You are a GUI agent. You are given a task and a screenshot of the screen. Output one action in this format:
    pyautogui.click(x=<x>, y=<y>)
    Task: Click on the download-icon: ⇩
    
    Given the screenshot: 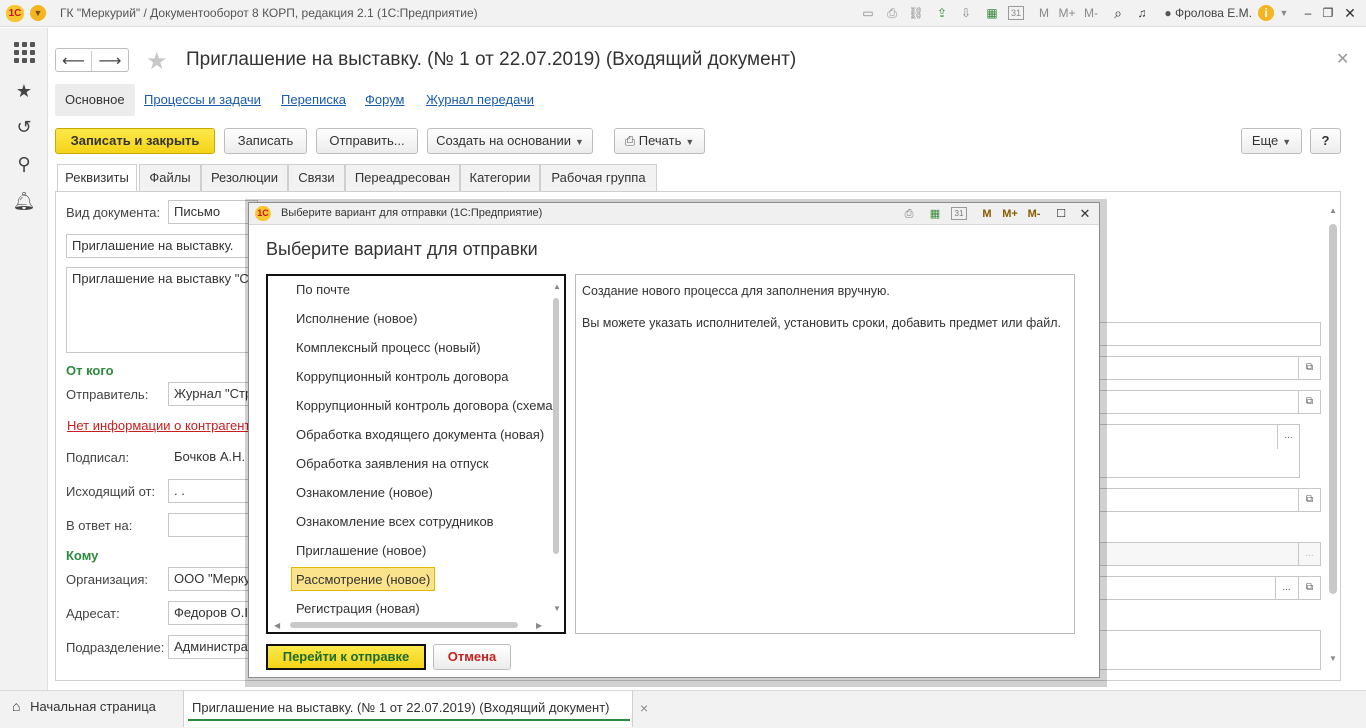 What is the action you would take?
    pyautogui.click(x=966, y=13)
    